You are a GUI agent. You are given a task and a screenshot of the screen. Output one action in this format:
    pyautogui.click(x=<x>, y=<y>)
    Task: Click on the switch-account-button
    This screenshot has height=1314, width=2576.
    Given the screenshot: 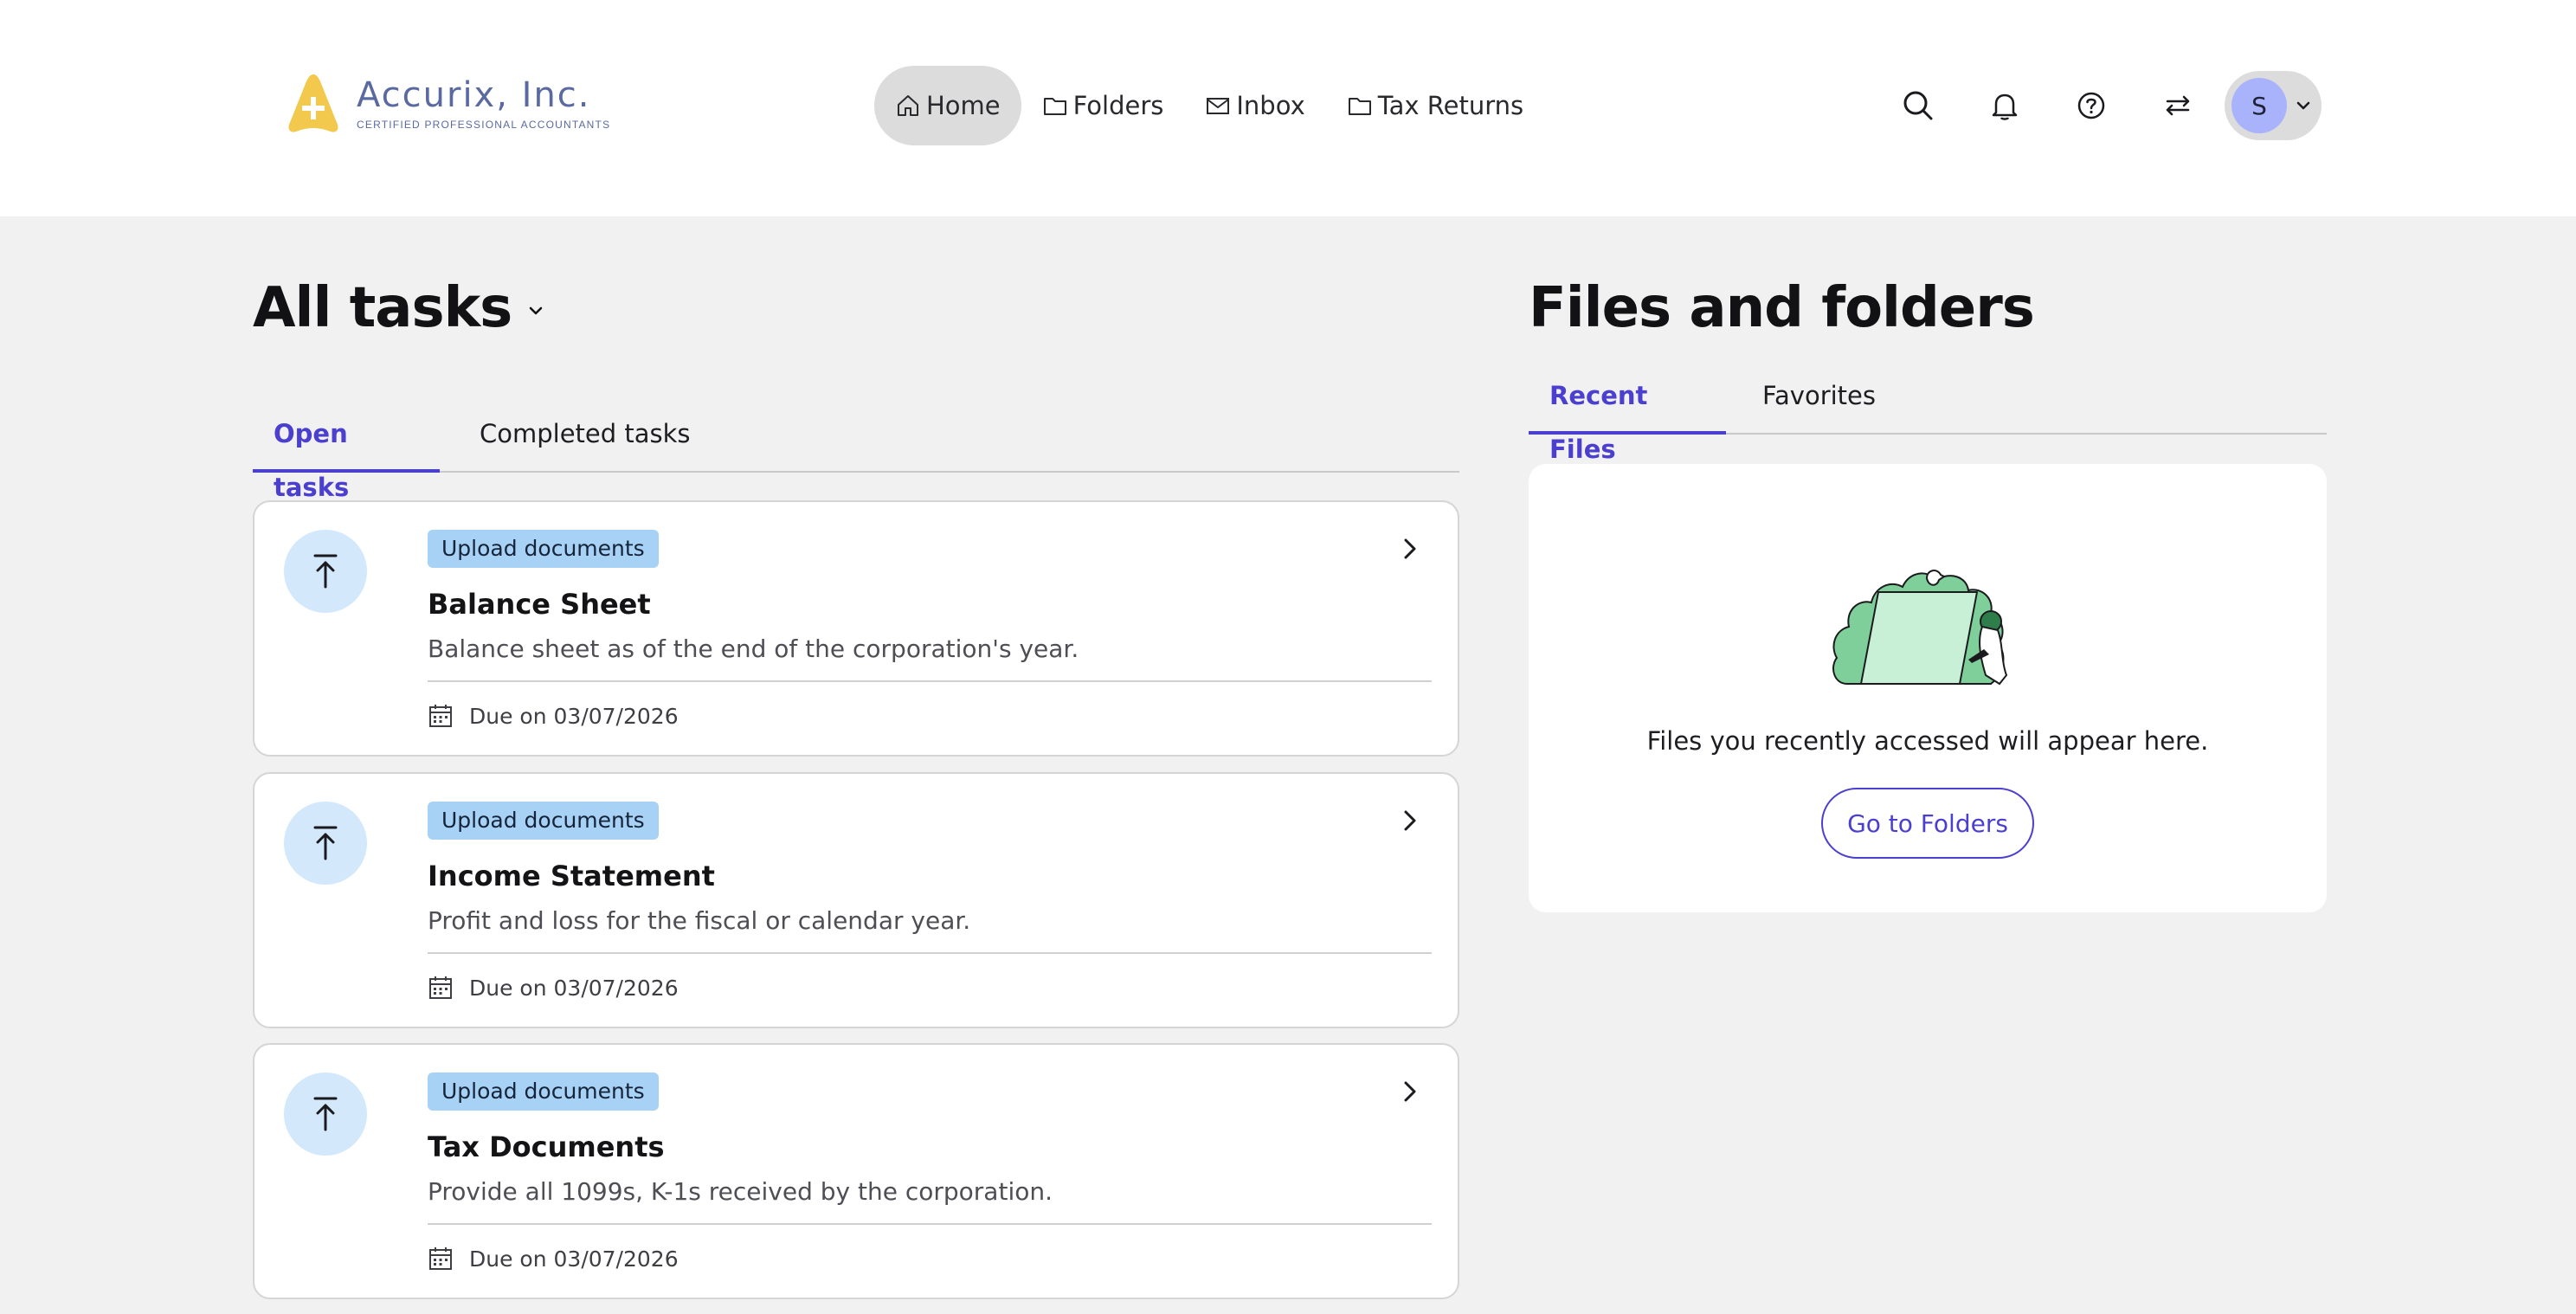 What is the action you would take?
    pyautogui.click(x=2178, y=106)
    